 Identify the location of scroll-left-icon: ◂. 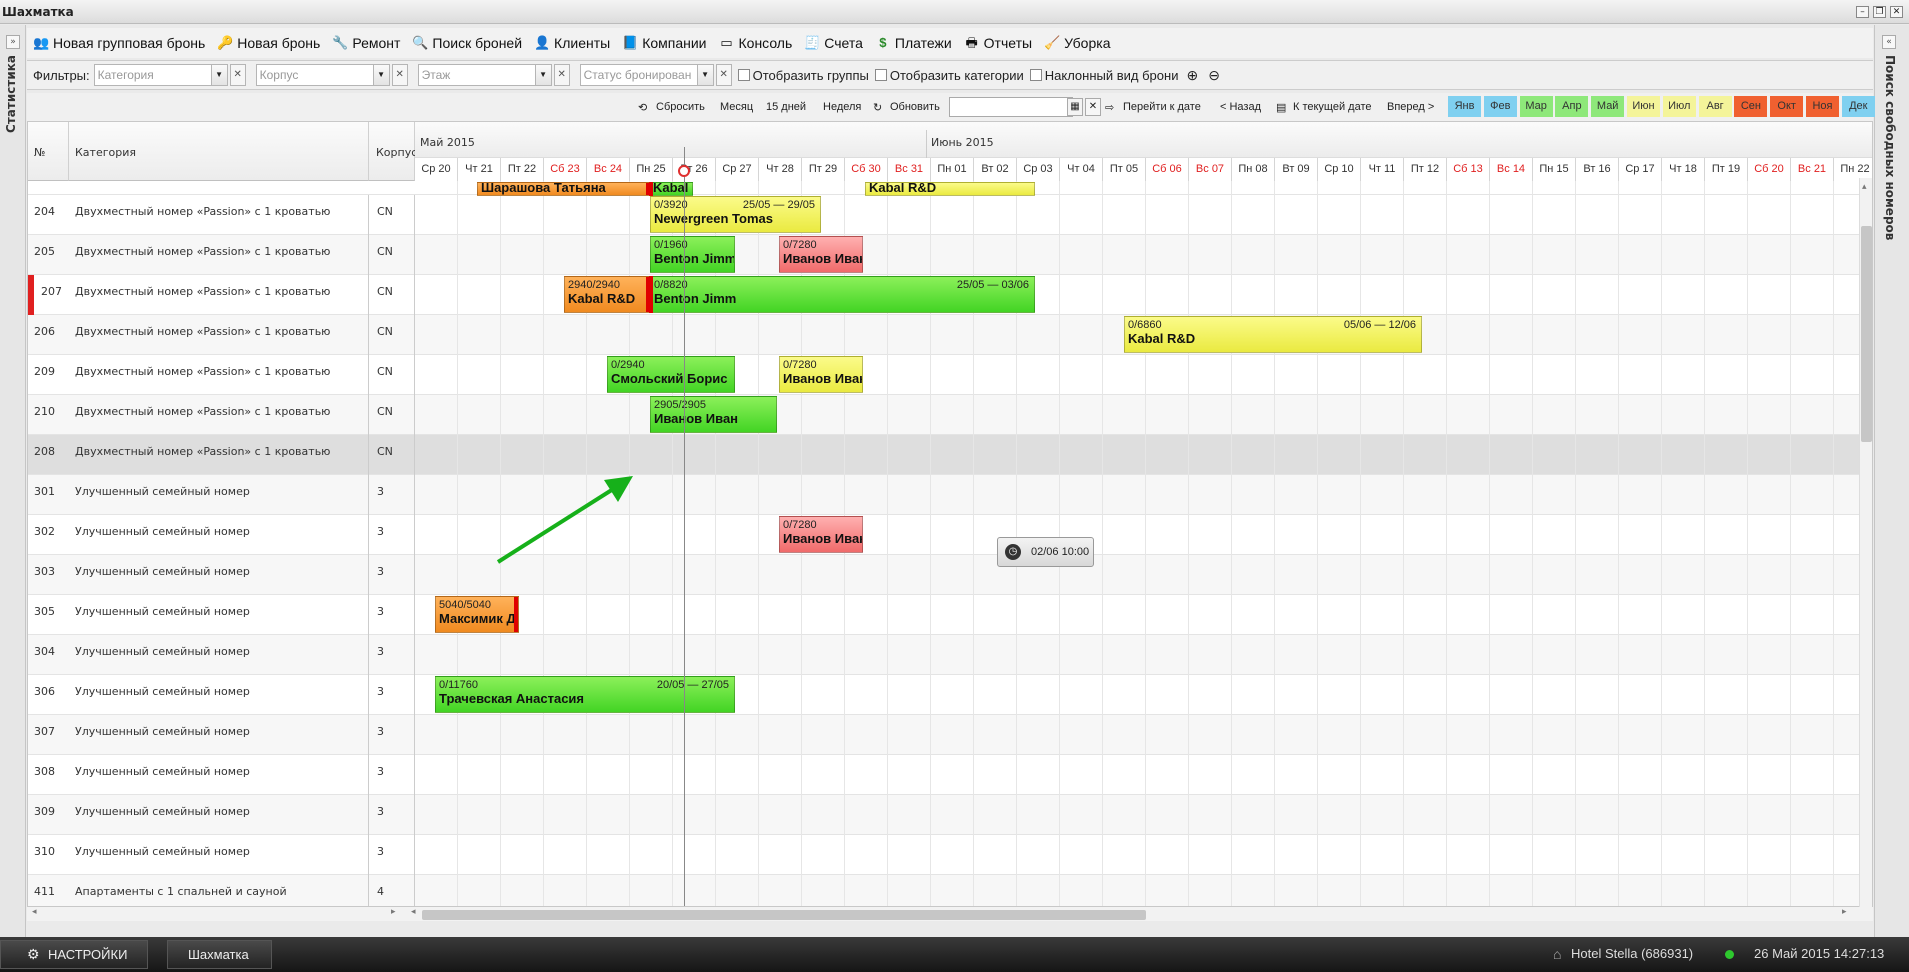
(413, 912).